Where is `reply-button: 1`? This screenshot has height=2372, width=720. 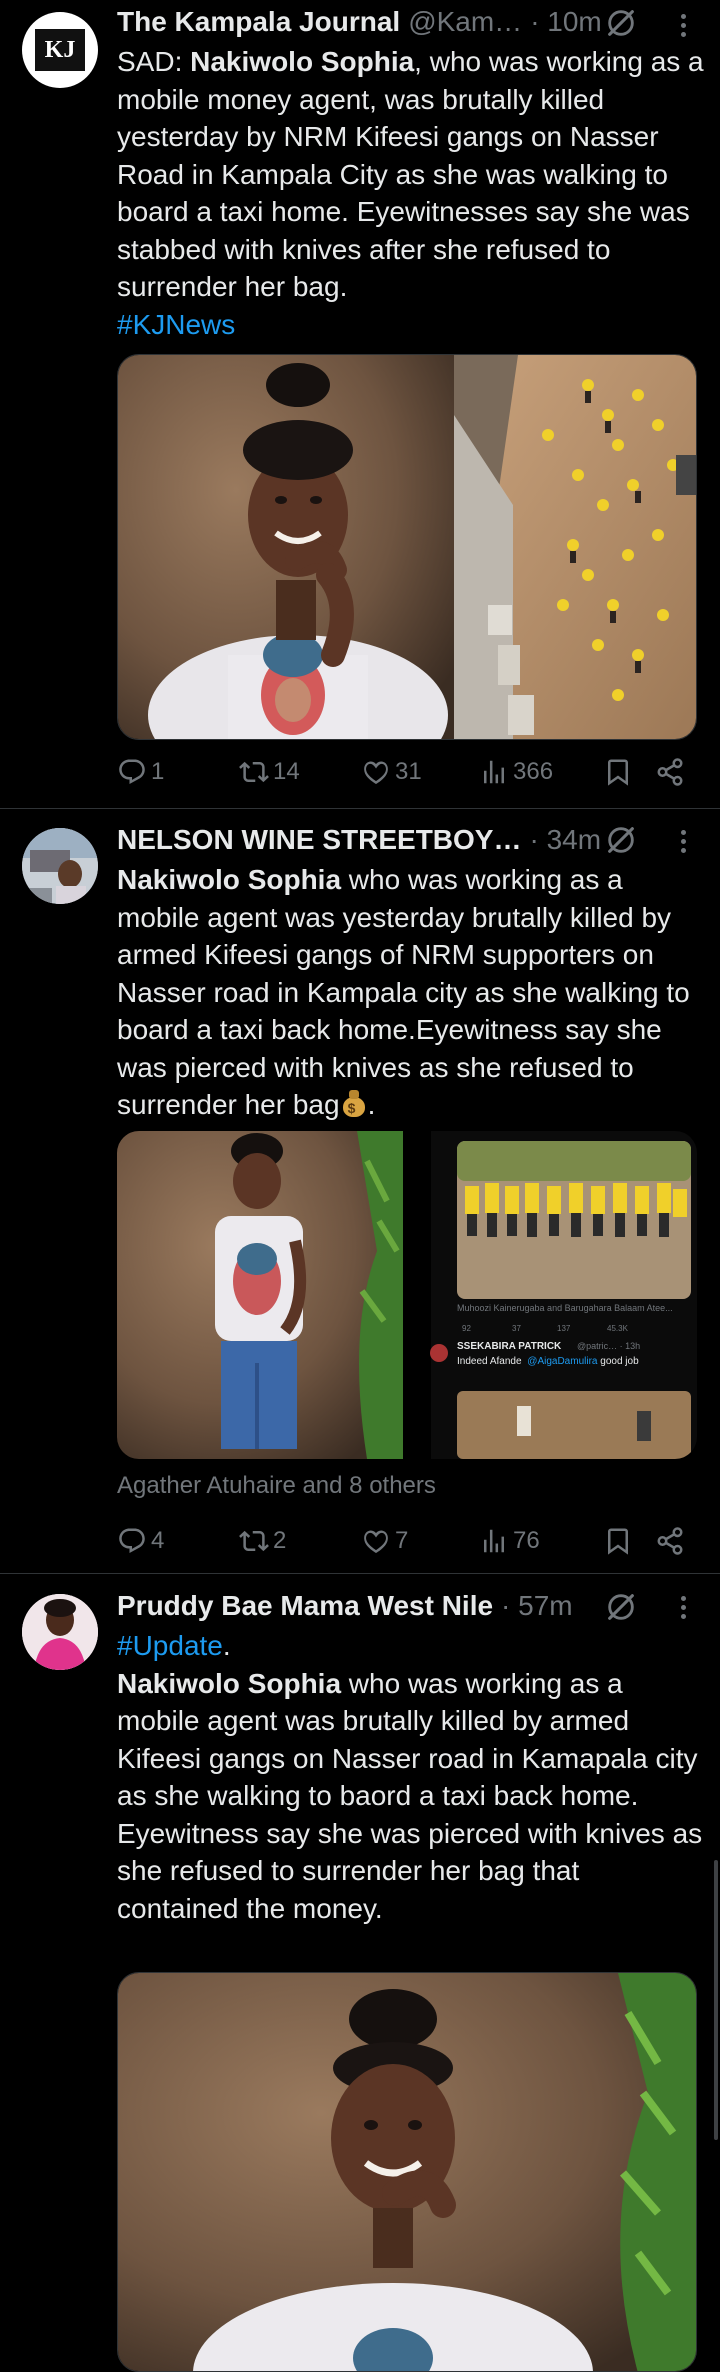
reply-button: 1 is located at coordinates (140, 772).